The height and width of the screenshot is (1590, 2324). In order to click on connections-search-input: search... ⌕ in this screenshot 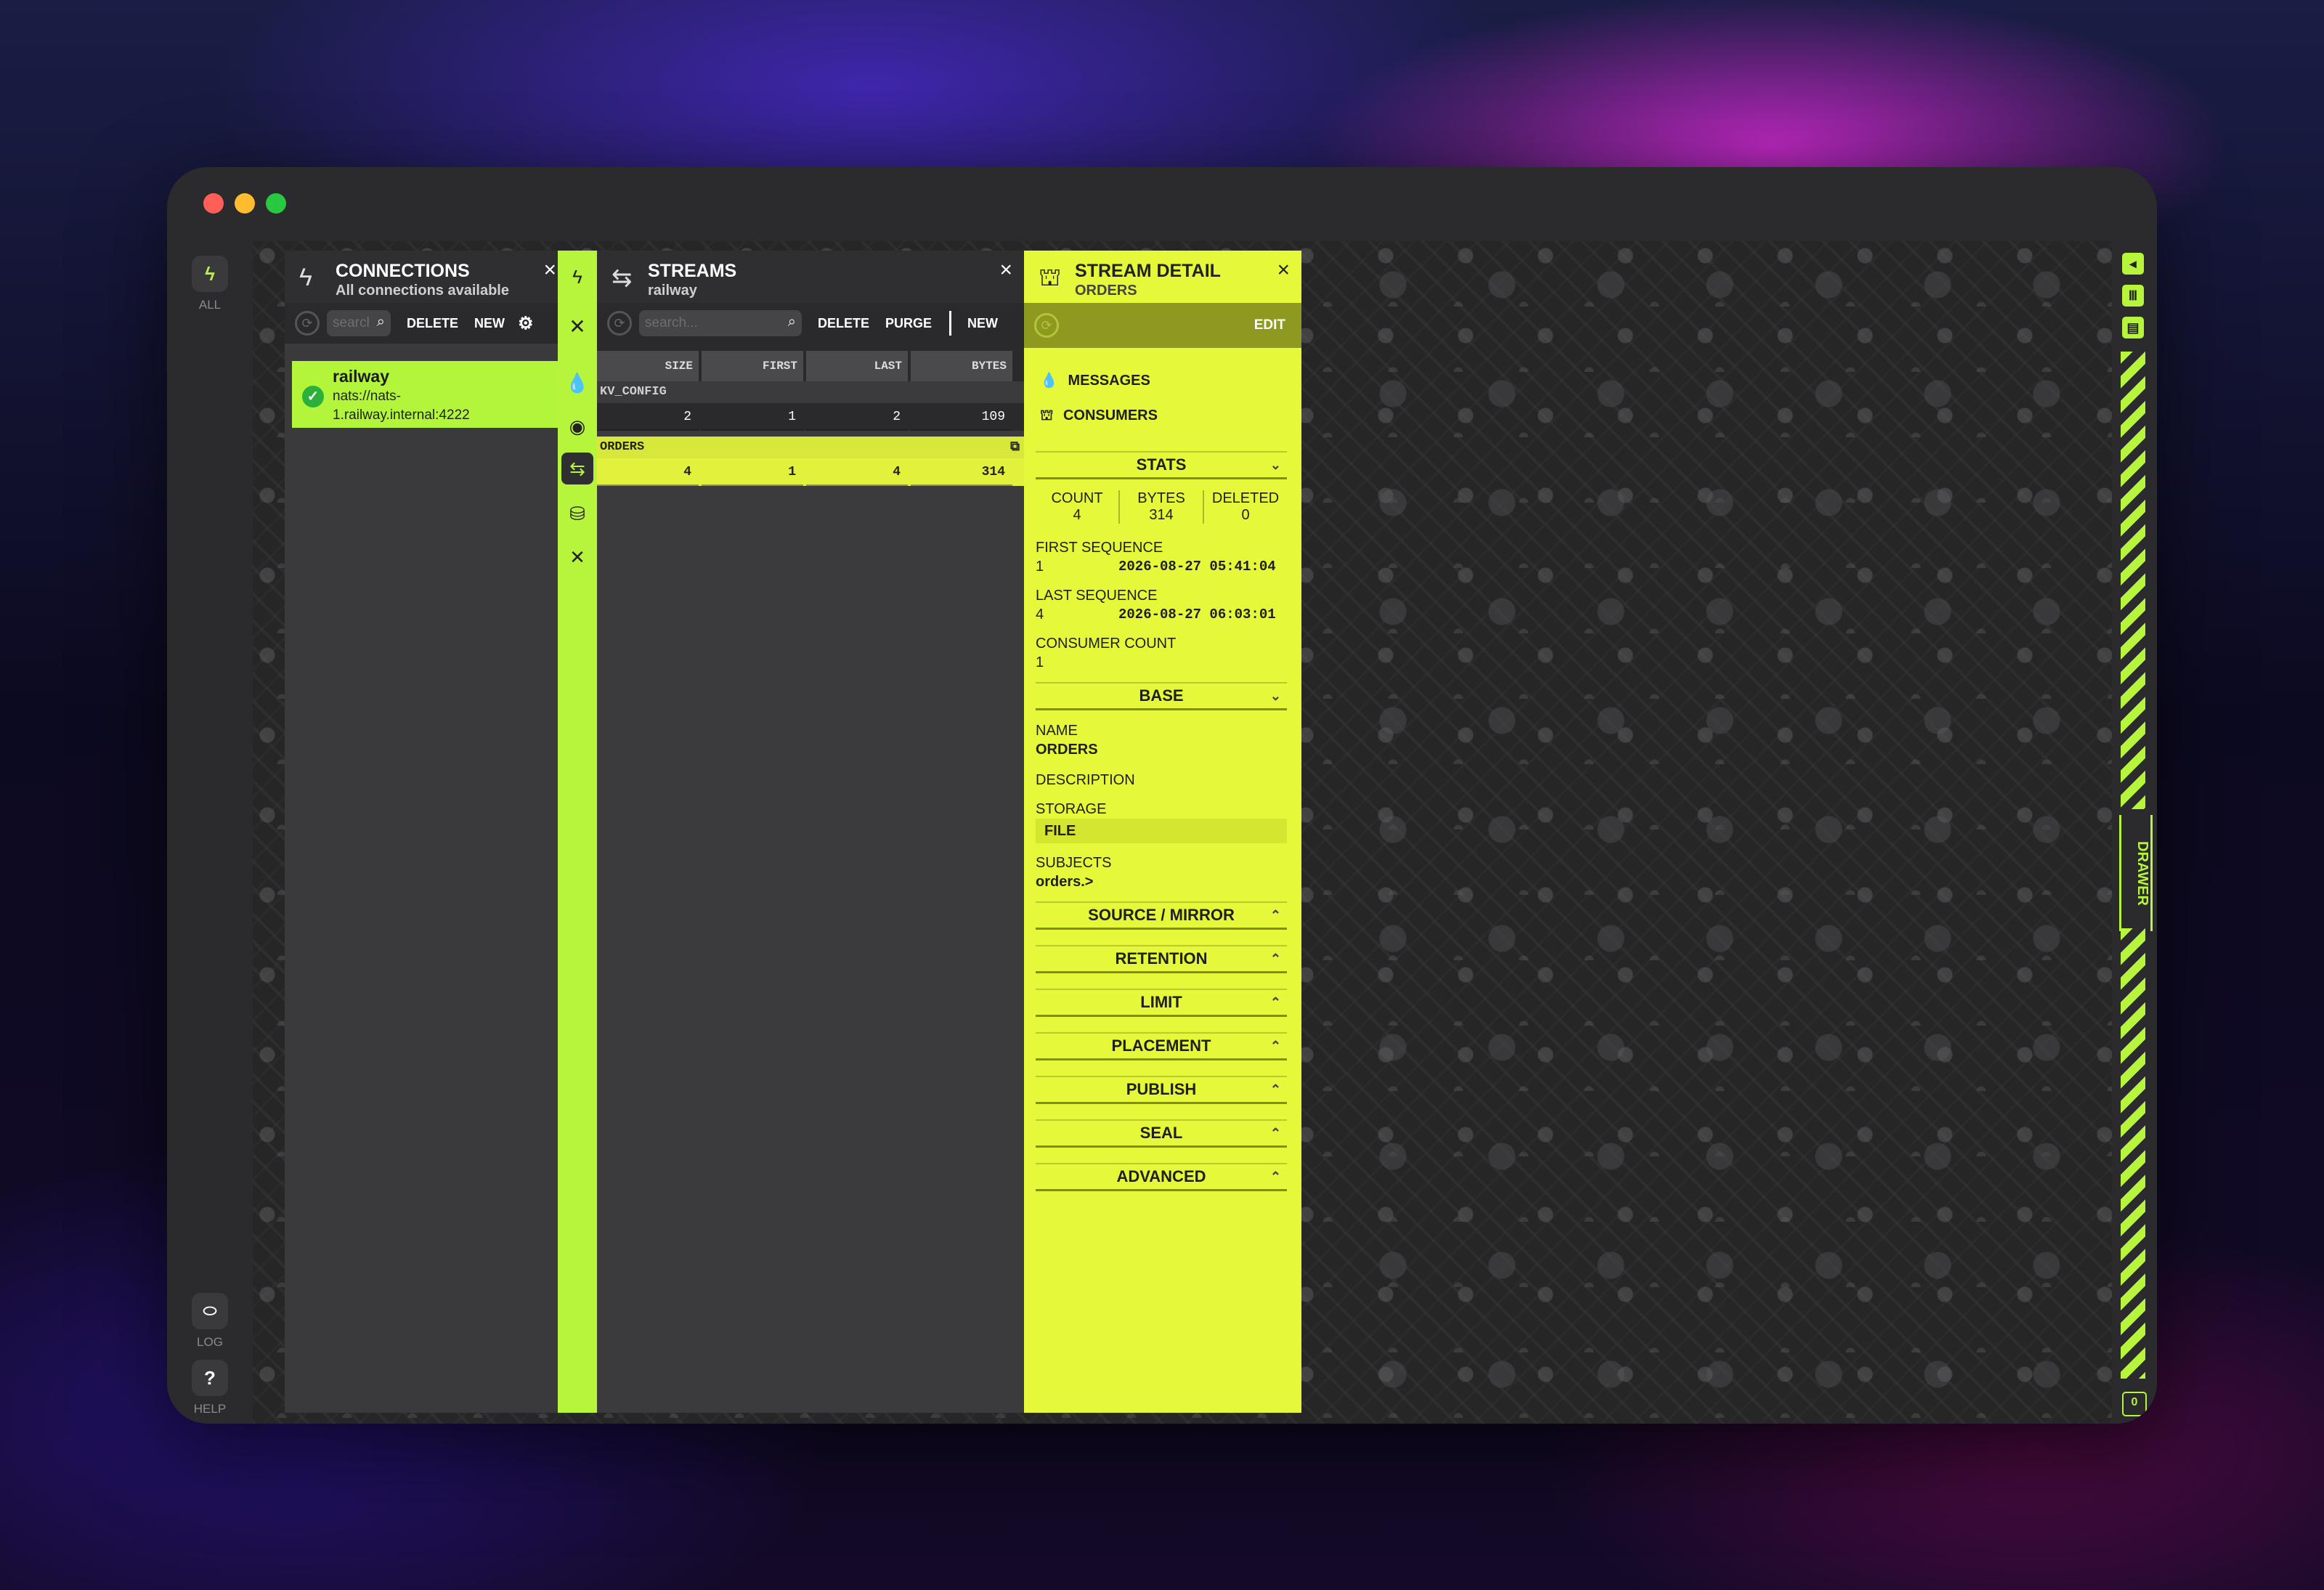, I will do `click(359, 323)`.